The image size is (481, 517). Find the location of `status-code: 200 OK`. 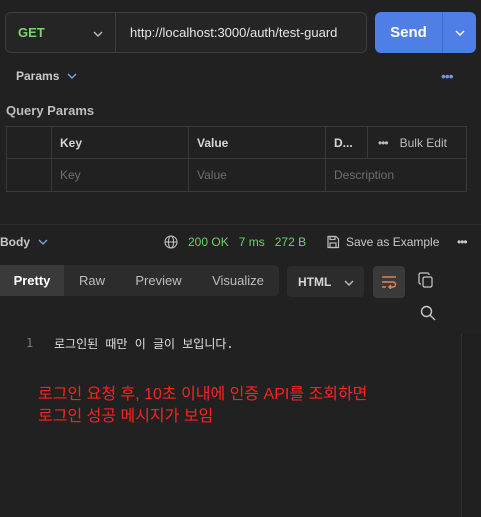

status-code: 200 OK is located at coordinates (208, 242).